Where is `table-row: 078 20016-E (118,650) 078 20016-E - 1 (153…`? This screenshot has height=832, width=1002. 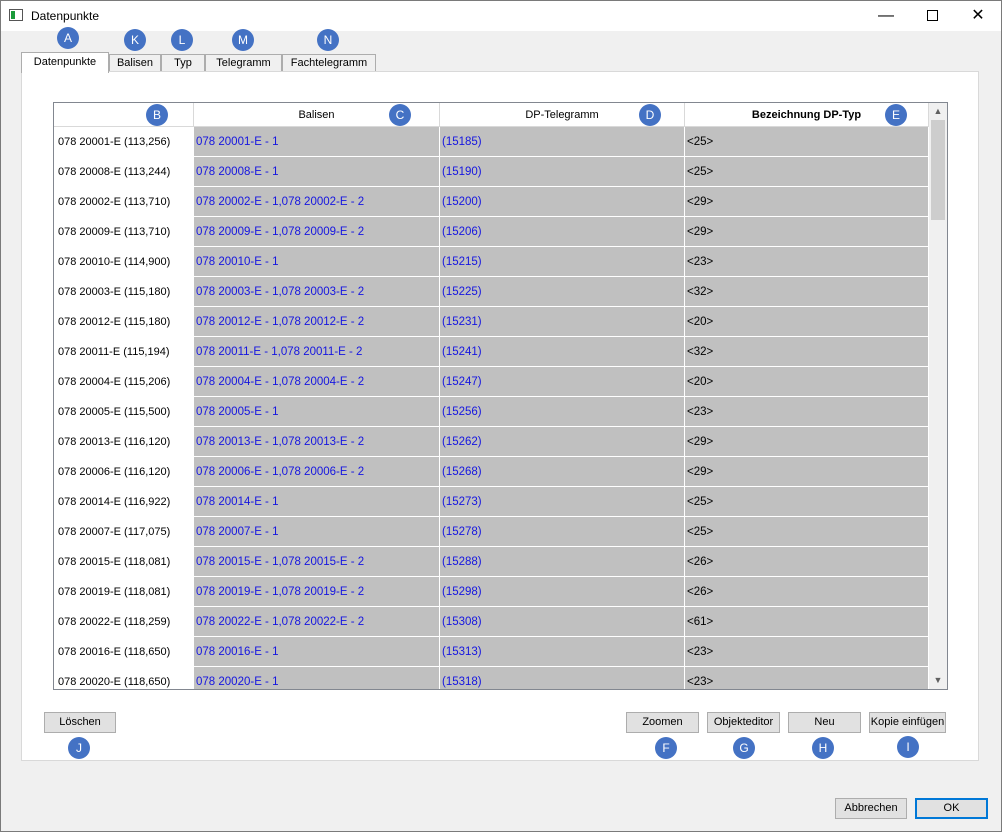 table-row: 078 20016-E (118,650) 078 20016-E - 1 (153… is located at coordinates (491, 652).